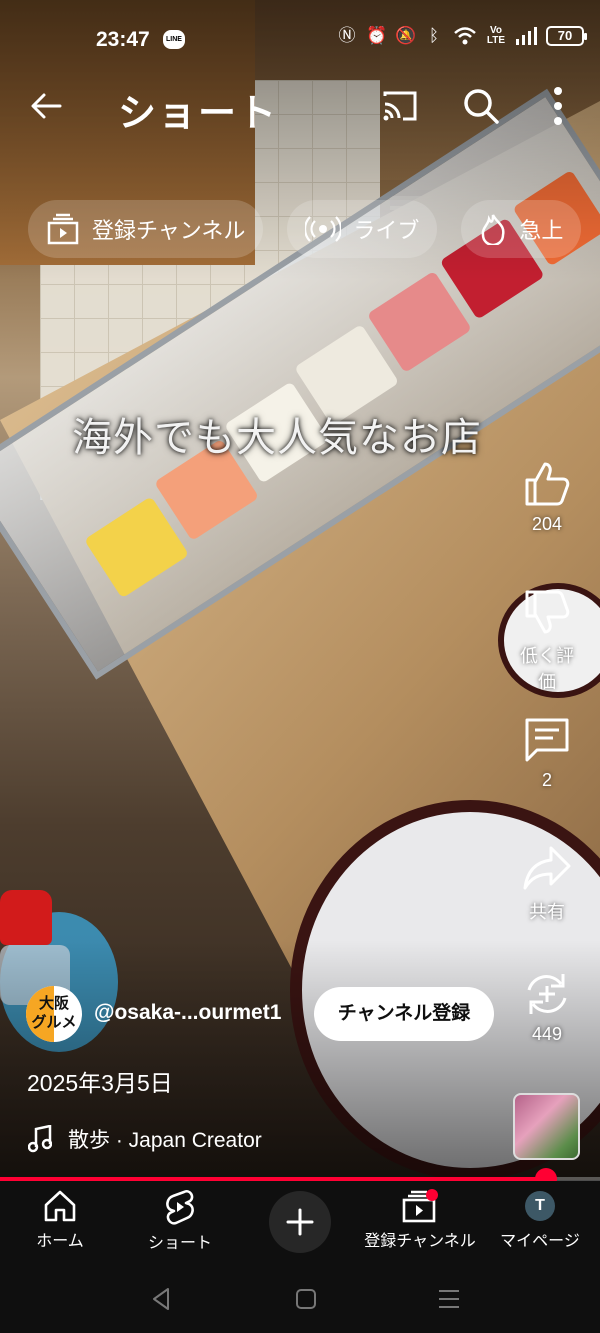  I want to click on battery-icon: 70, so click(566, 36).